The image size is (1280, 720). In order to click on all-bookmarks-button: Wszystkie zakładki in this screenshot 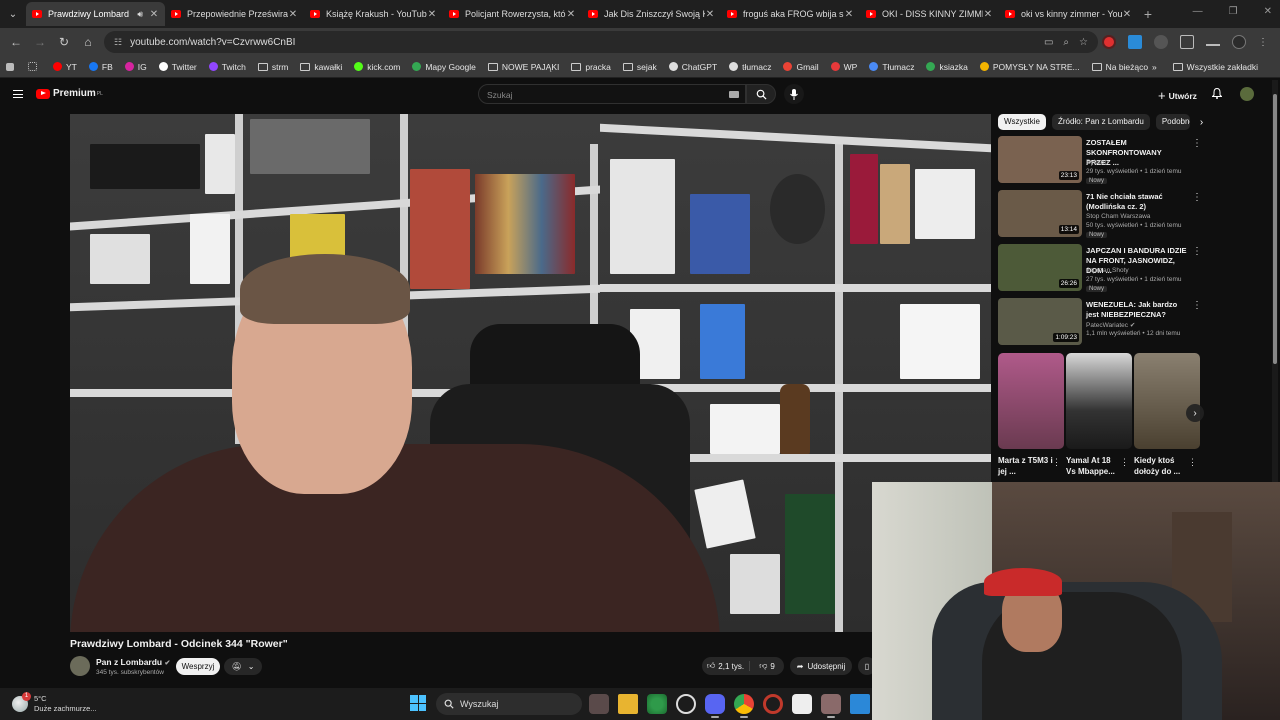, I will do `click(1215, 67)`.